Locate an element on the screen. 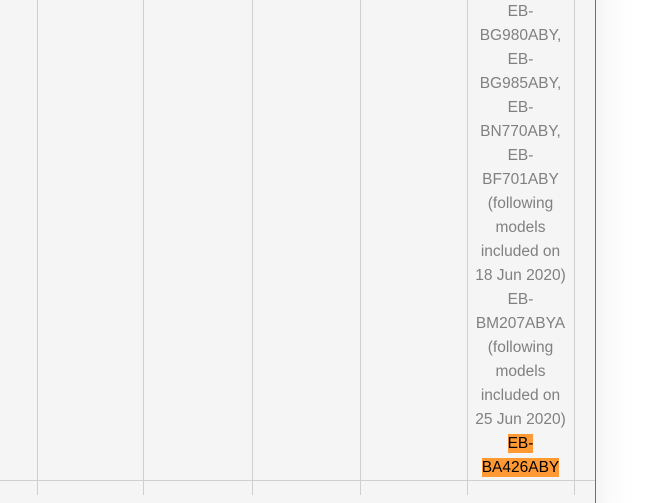  table-row is located at coordinates (298, 487).